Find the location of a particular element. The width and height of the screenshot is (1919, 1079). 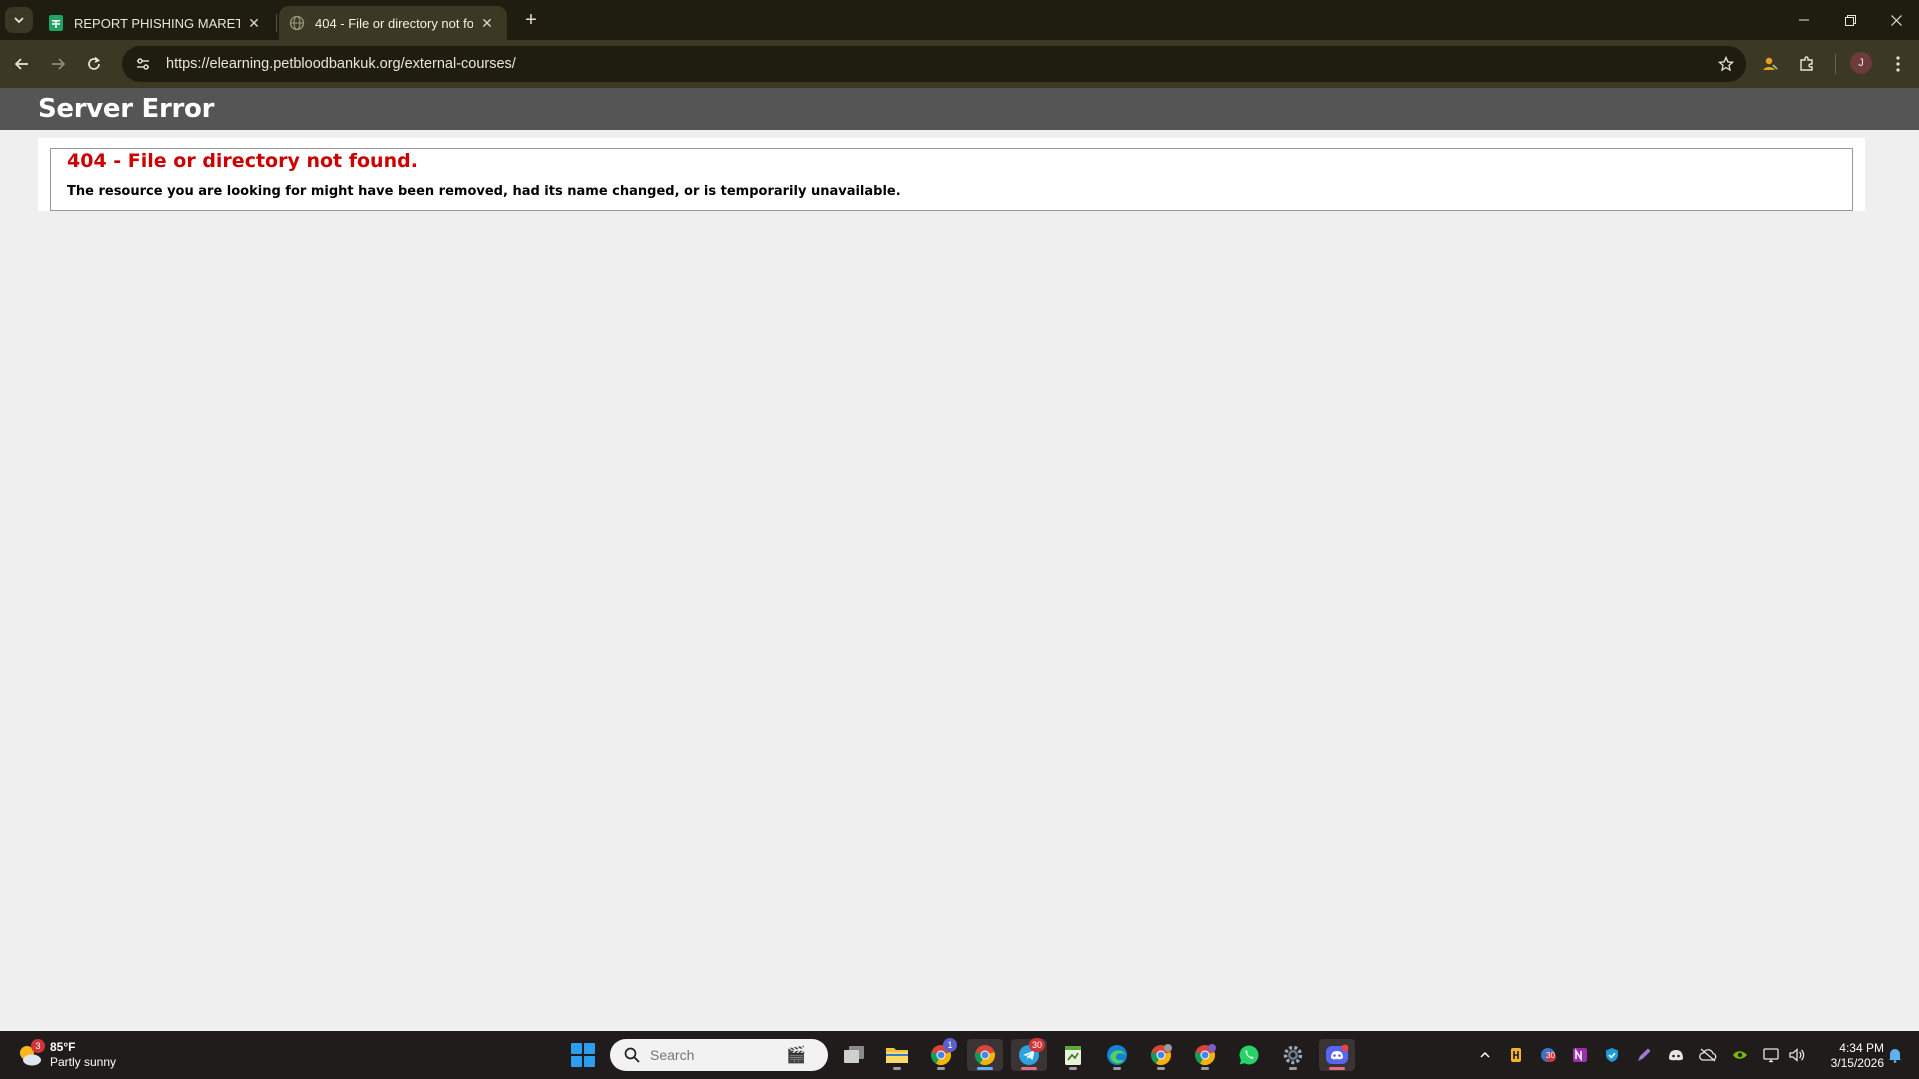

tray-app-2: 30 is located at coordinates (1548, 1055).